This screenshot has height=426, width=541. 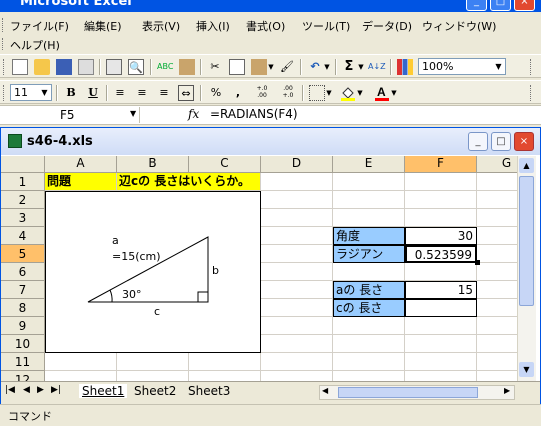 I want to click on menu-window: ウィンドウ(W), so click(x=459, y=26).